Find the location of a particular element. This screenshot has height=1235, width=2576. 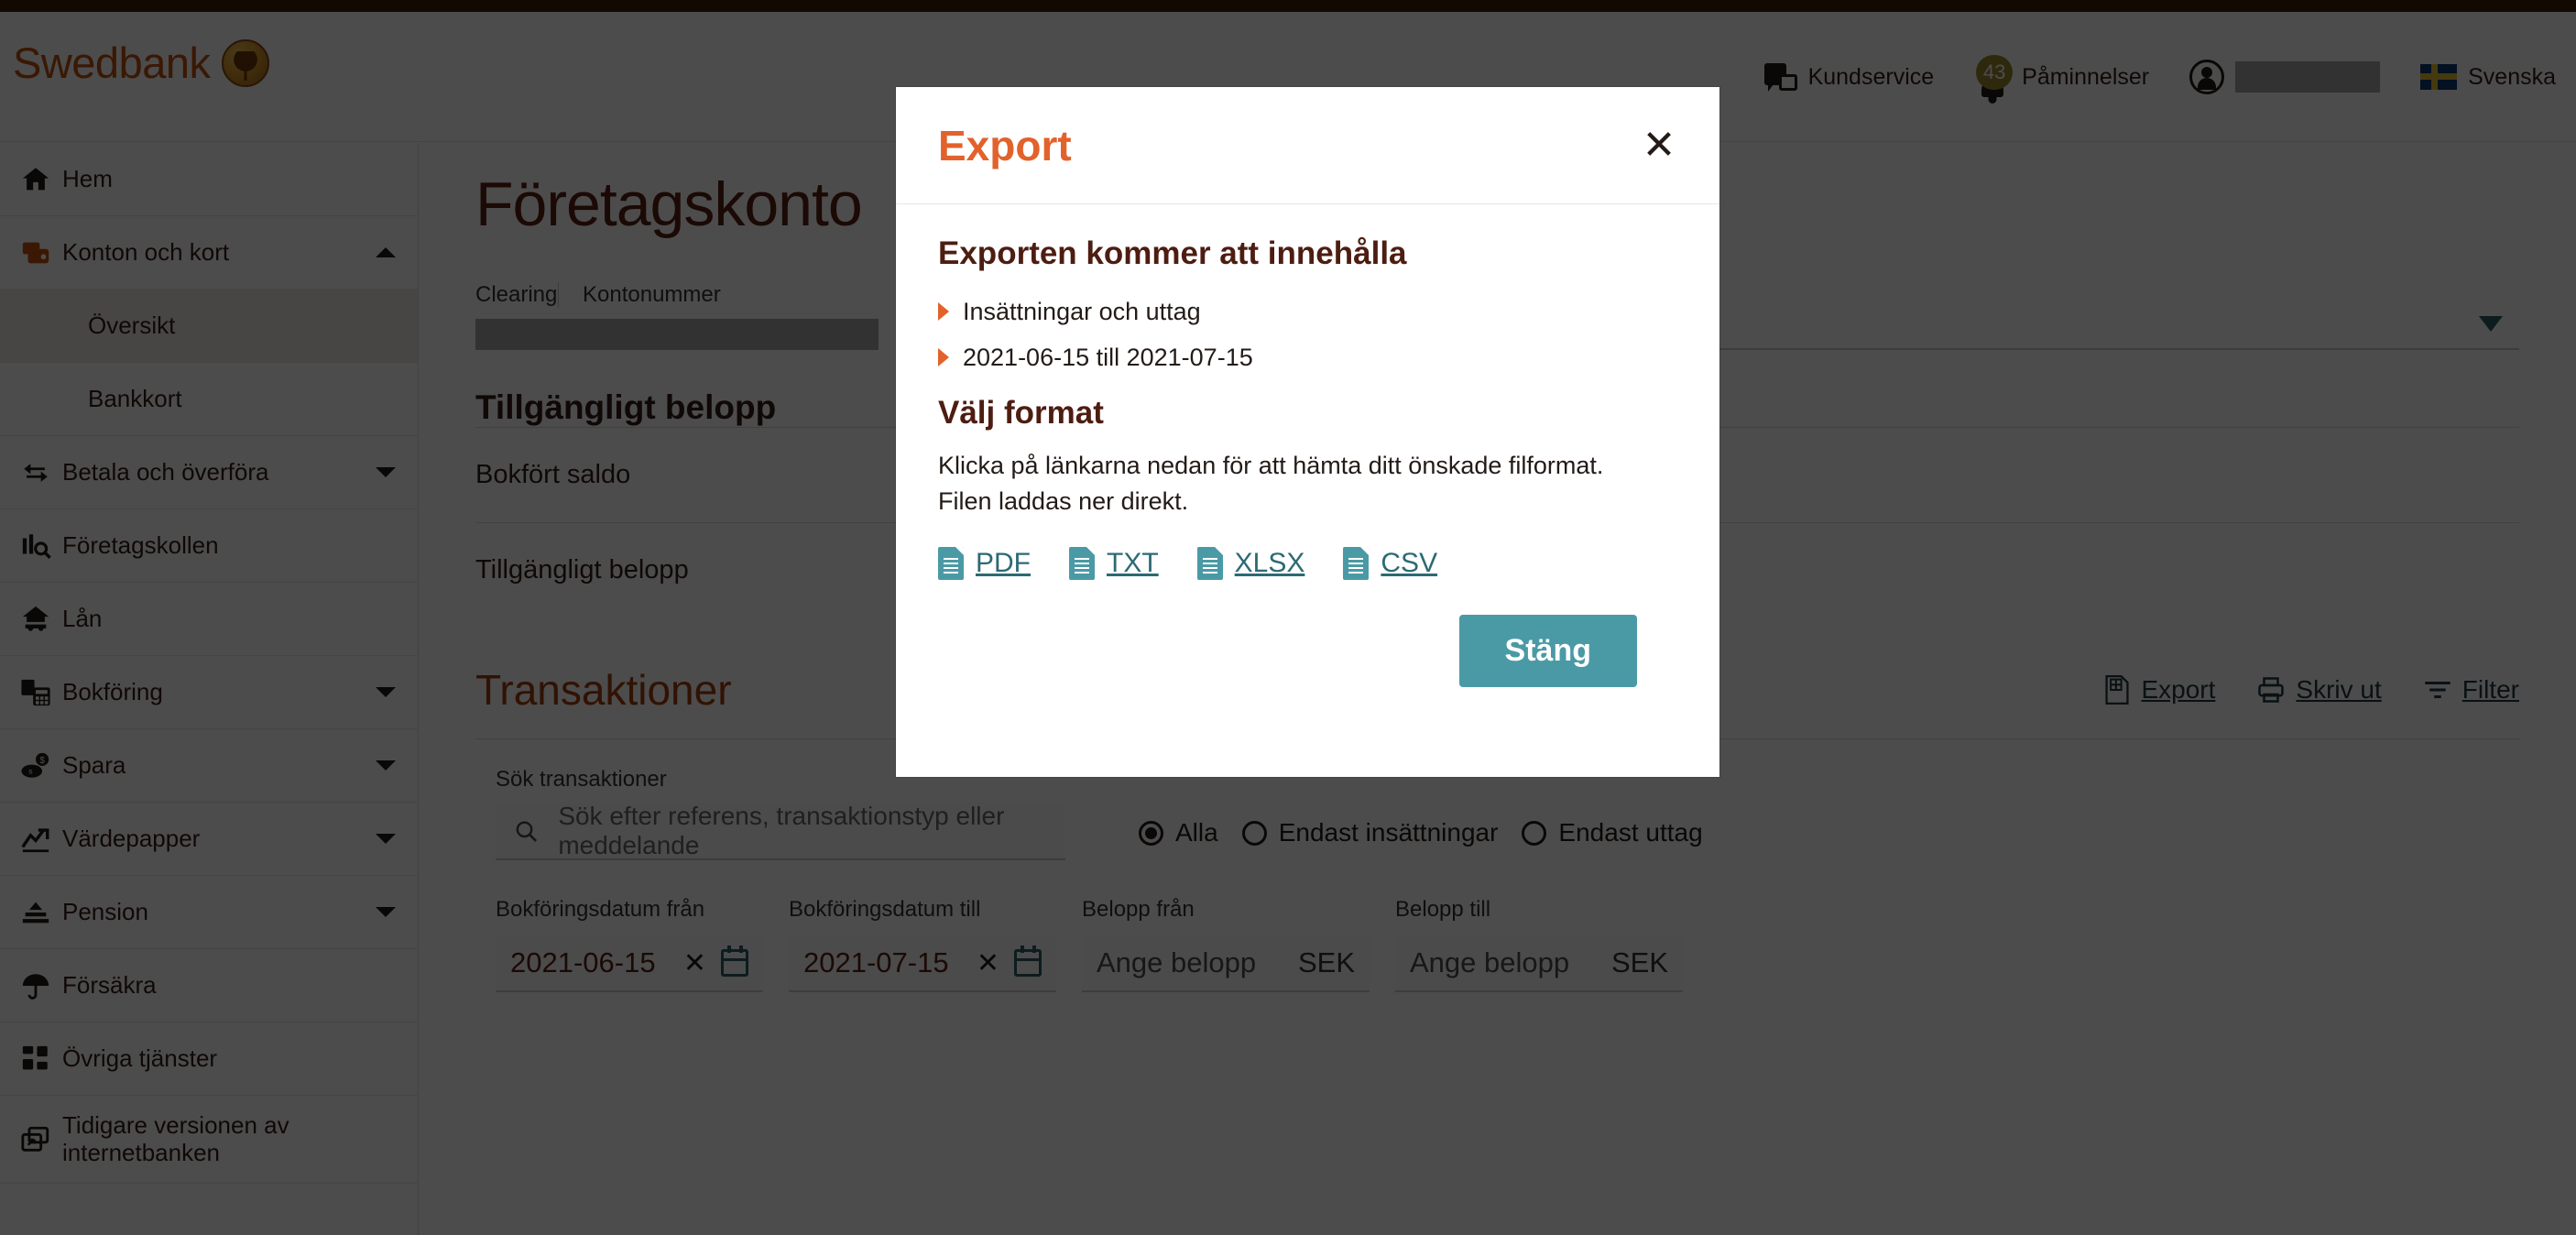

format-label: TXT is located at coordinates (1133, 563).